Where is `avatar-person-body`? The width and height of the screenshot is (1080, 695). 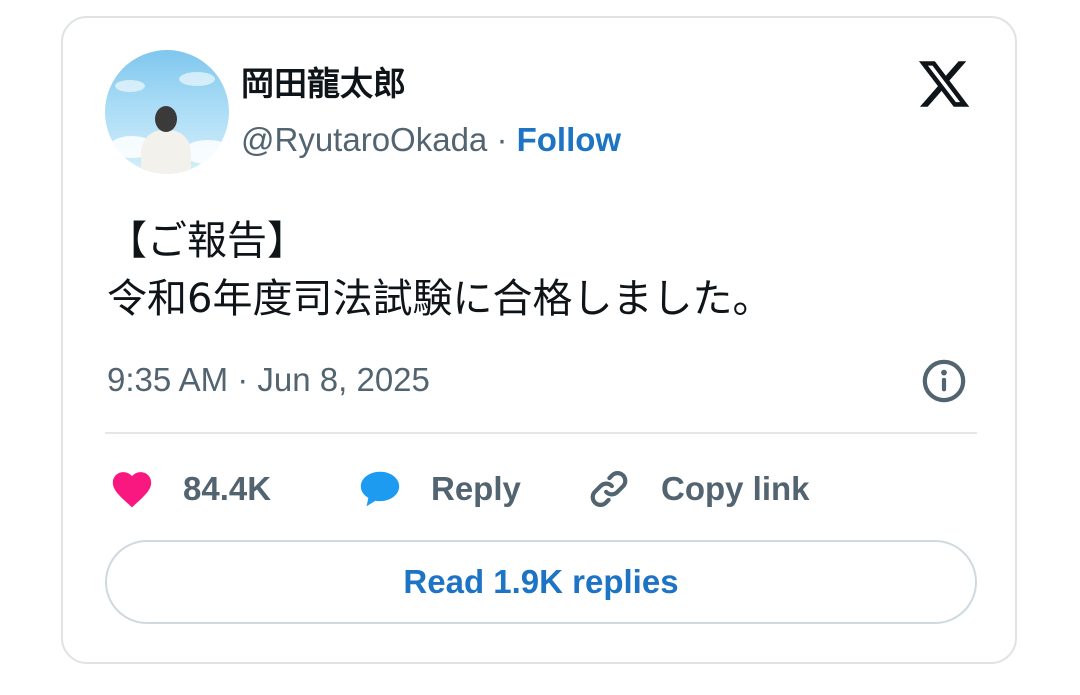 avatar-person-body is located at coordinates (166, 152).